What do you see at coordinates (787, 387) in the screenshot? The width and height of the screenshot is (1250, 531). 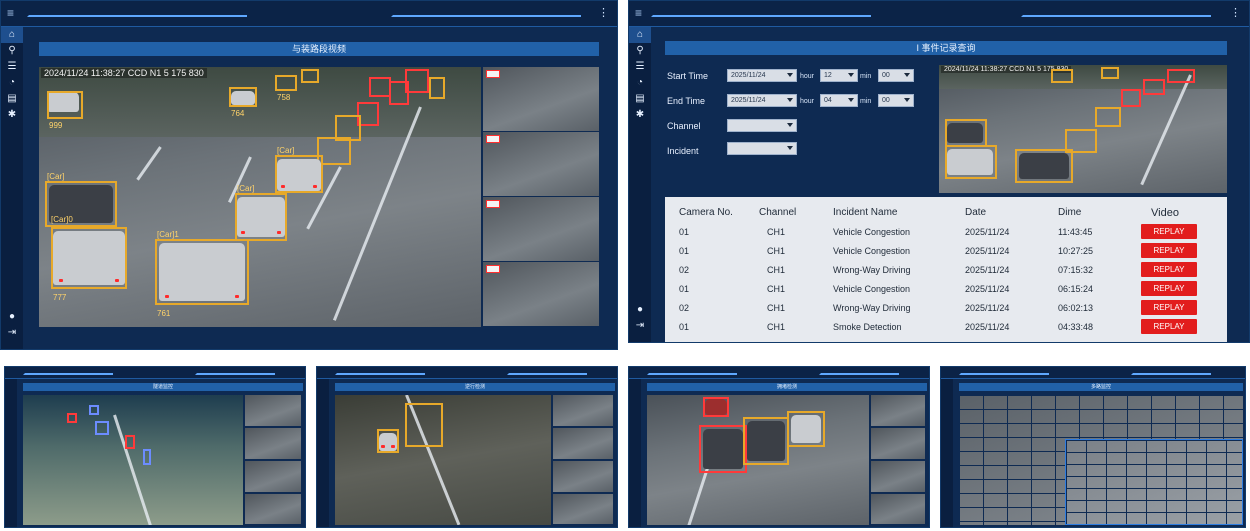 I see `panel-title: 拥堵检测` at bounding box center [787, 387].